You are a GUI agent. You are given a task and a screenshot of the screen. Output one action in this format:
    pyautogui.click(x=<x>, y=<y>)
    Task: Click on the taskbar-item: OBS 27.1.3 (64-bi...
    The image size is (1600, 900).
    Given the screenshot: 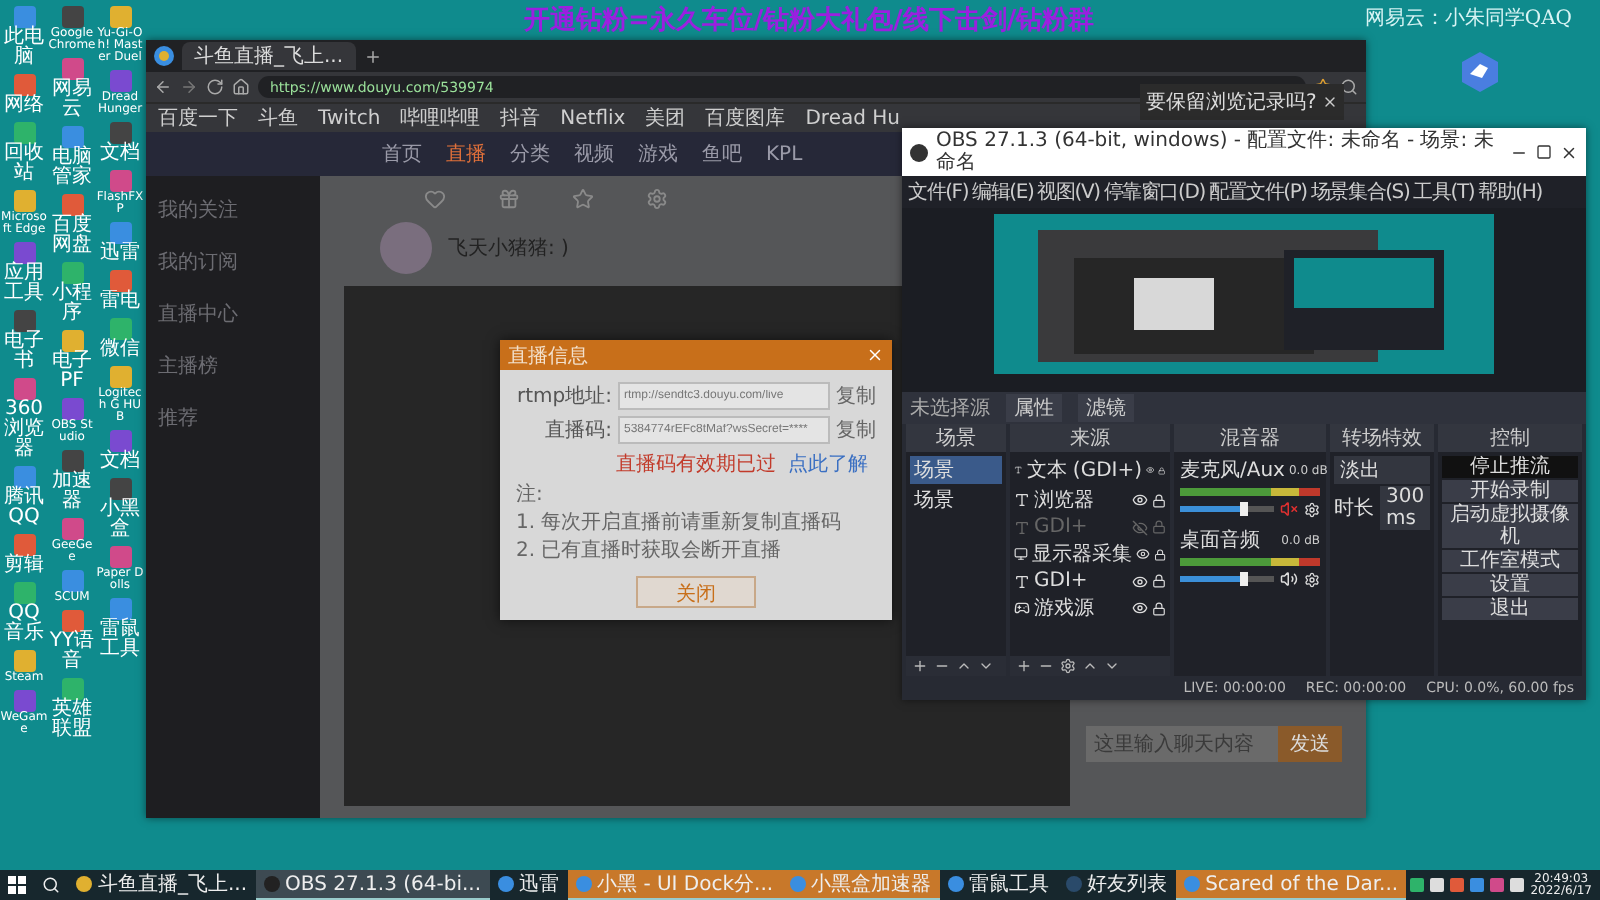 What is the action you would take?
    pyautogui.click(x=372, y=885)
    